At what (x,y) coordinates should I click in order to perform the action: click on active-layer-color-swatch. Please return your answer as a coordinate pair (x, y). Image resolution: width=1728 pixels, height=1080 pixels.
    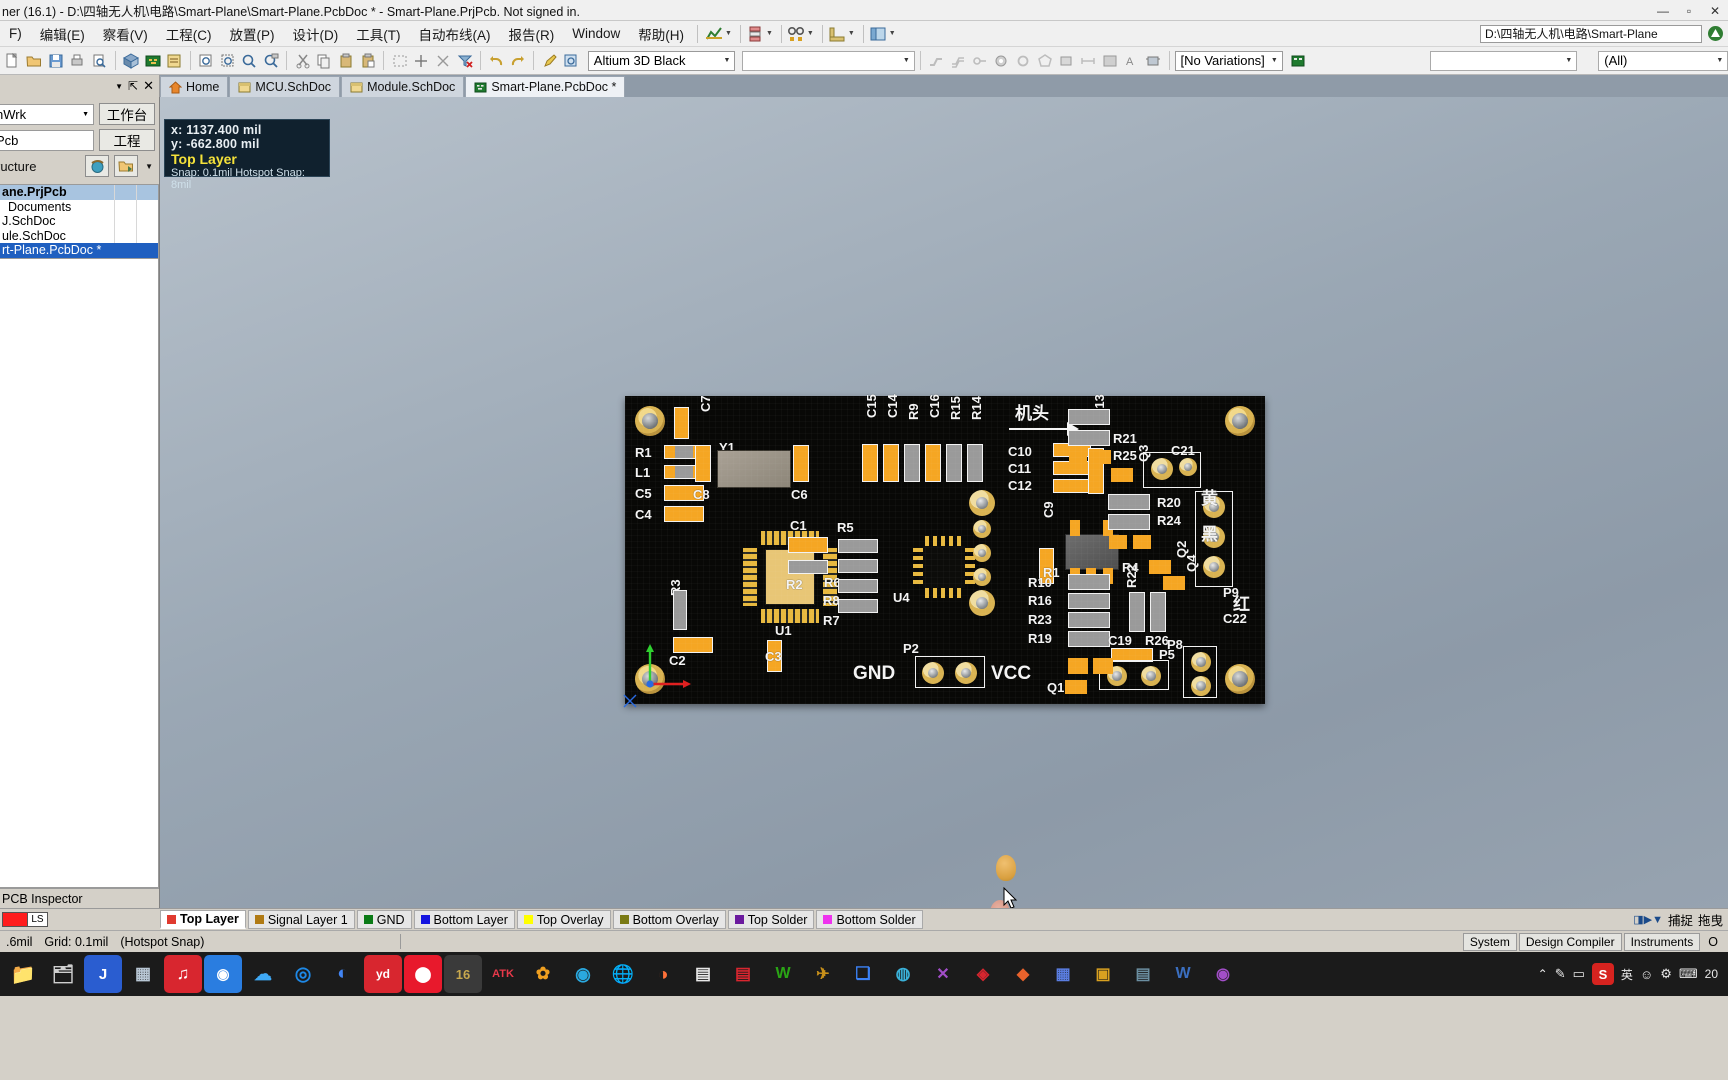
    Looking at the image, I should click on (15, 919).